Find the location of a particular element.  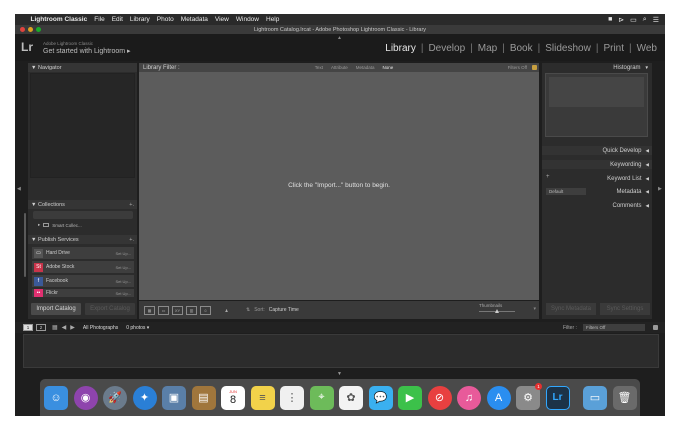

secondary-window-button: 2 is located at coordinates (41, 327).